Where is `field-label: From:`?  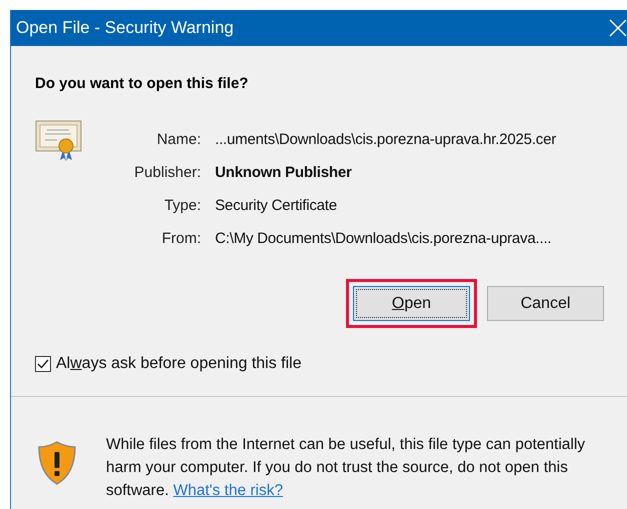
field-label: From: is located at coordinates (180, 239).